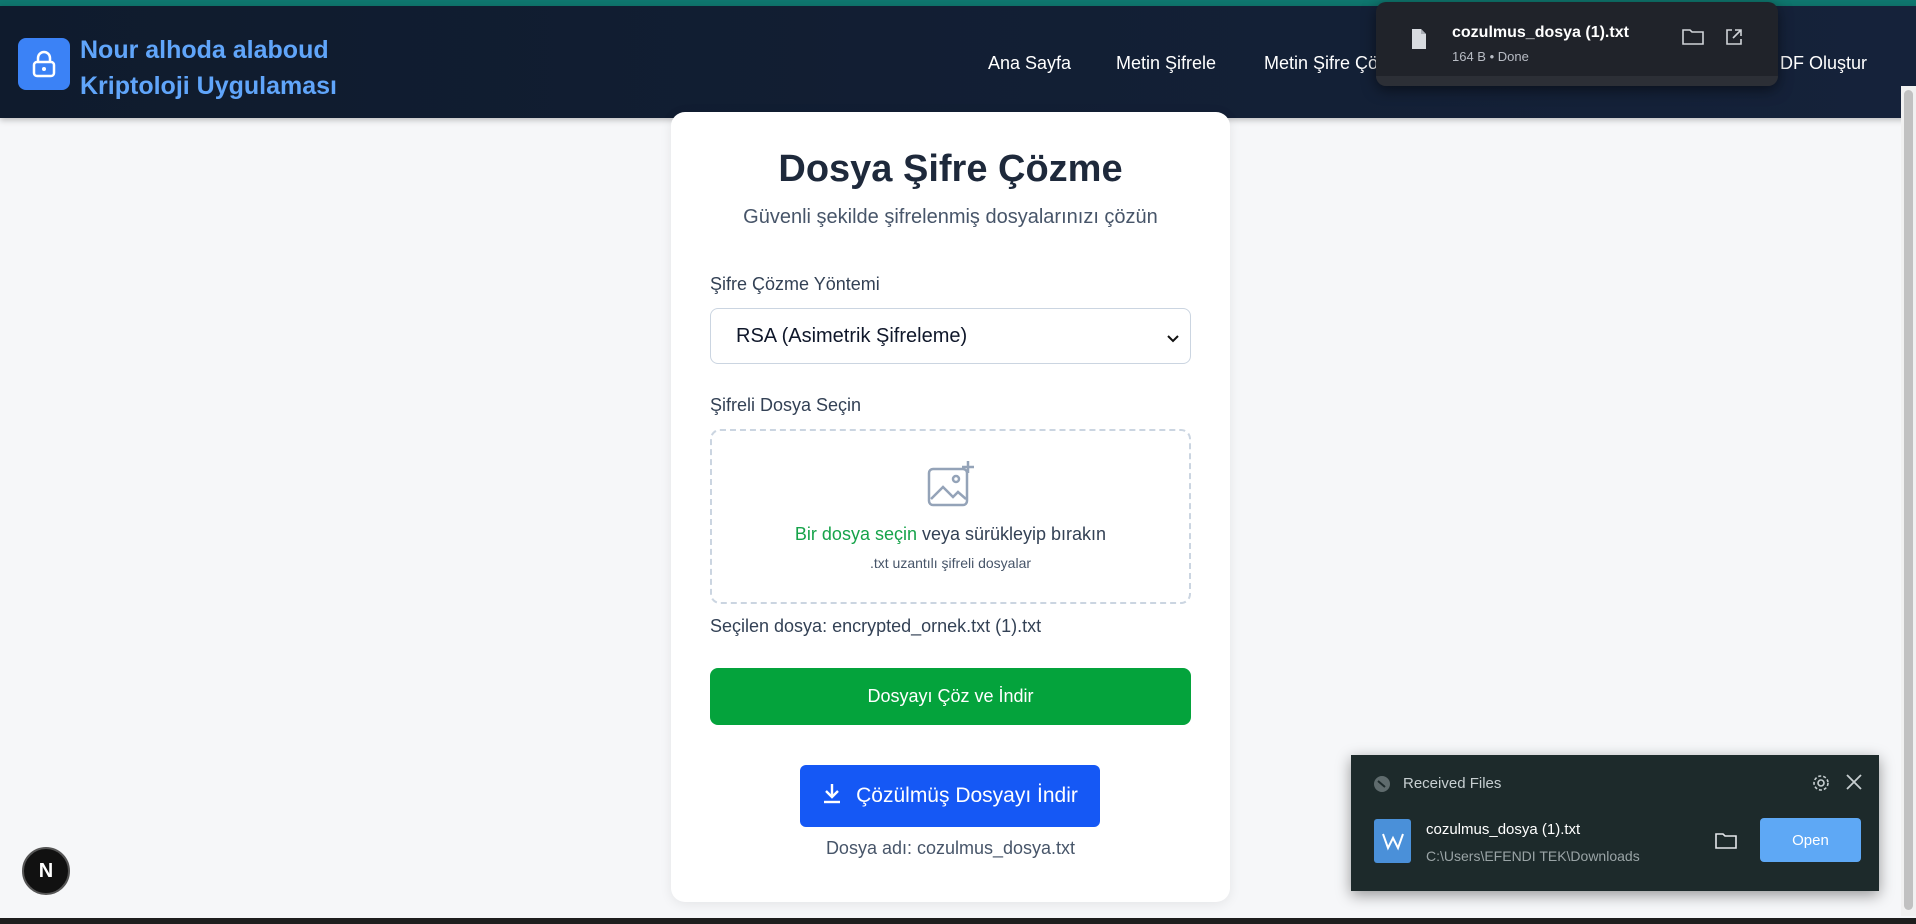 Image resolution: width=1916 pixels, height=924 pixels. Describe the element at coordinates (795, 284) in the screenshot. I see `method-label: Şifre Çözme Yöntemi` at that location.